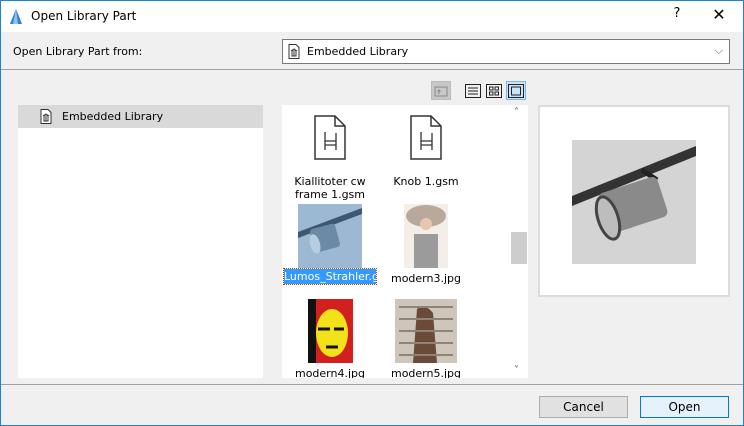 The width and height of the screenshot is (744, 426). I want to click on modern5-thumbnail, so click(426, 331).